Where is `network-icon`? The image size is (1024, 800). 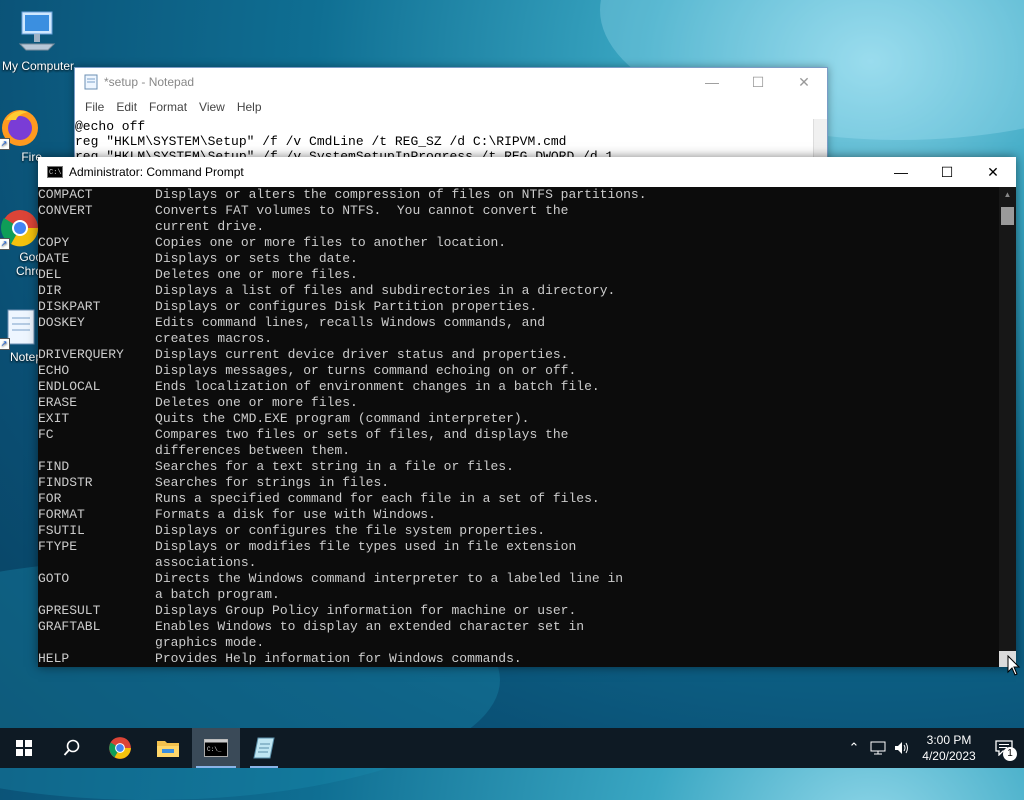 network-icon is located at coordinates (878, 748).